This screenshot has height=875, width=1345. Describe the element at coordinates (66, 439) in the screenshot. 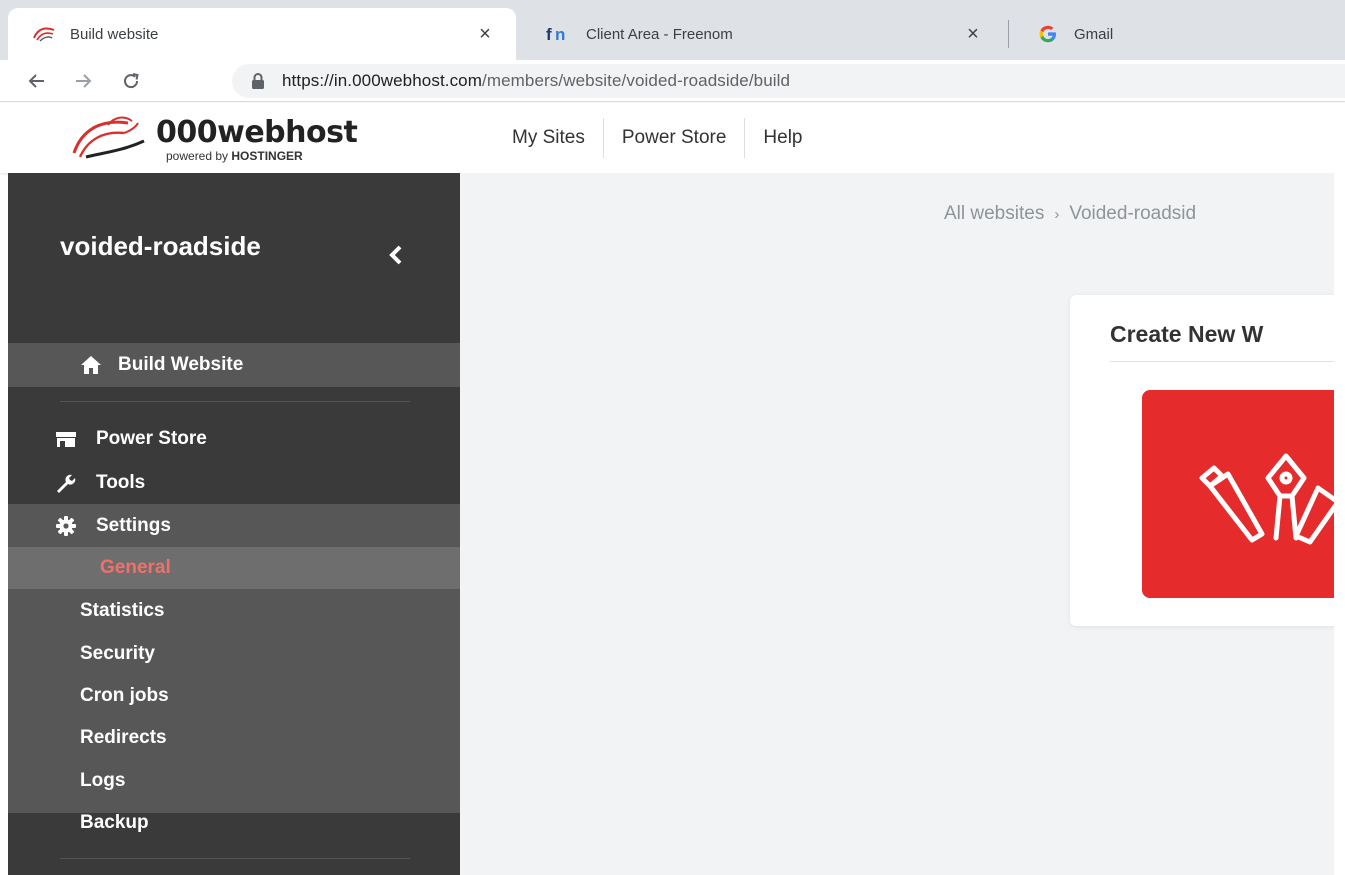

I see `store-icon` at that location.